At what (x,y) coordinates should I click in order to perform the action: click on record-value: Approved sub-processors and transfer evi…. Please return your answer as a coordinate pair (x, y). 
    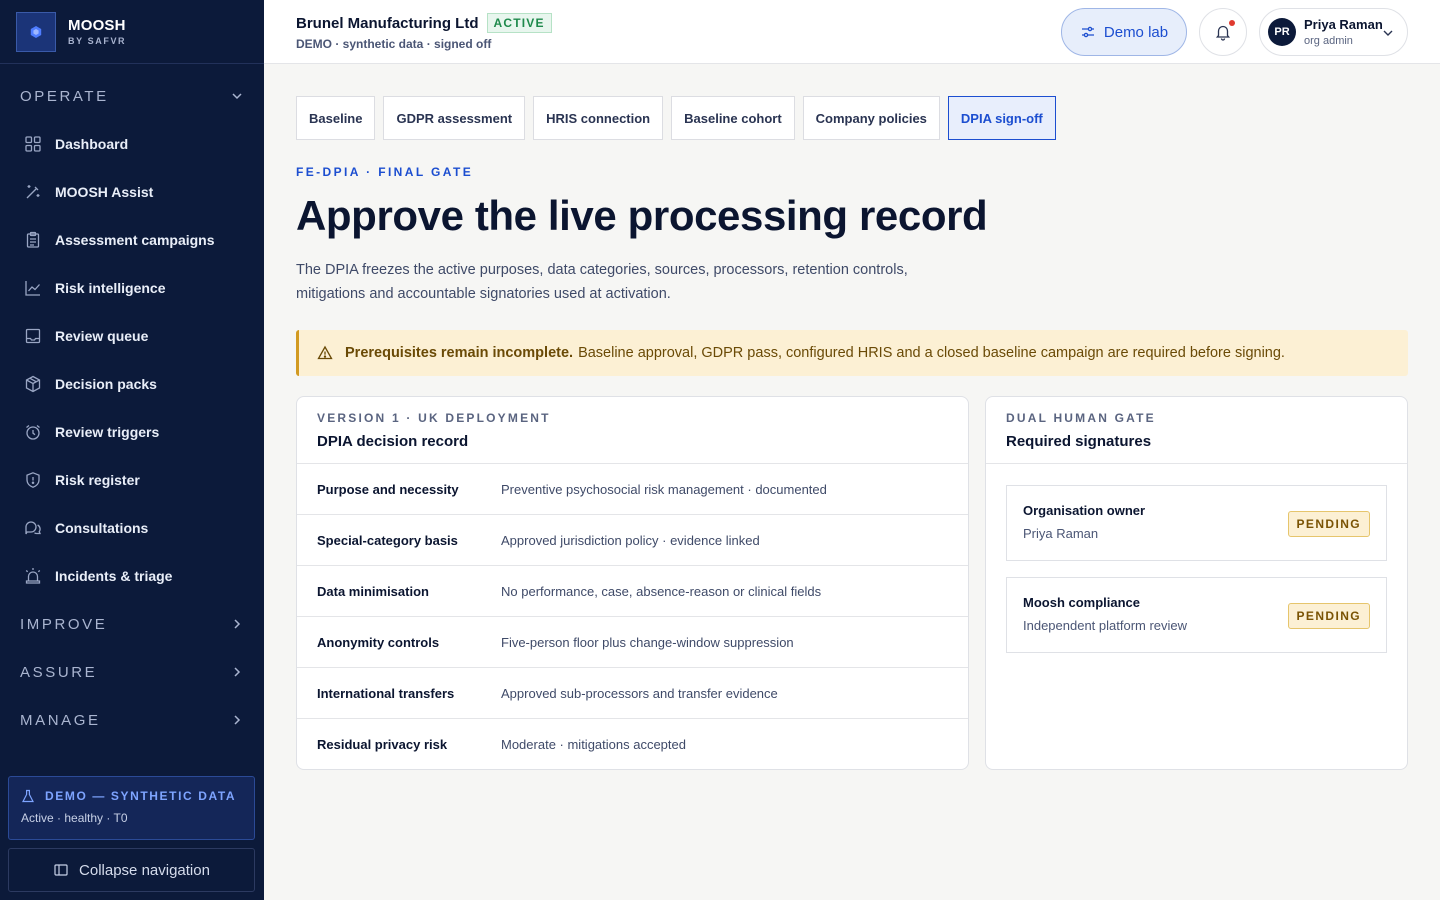
    Looking at the image, I should click on (639, 693).